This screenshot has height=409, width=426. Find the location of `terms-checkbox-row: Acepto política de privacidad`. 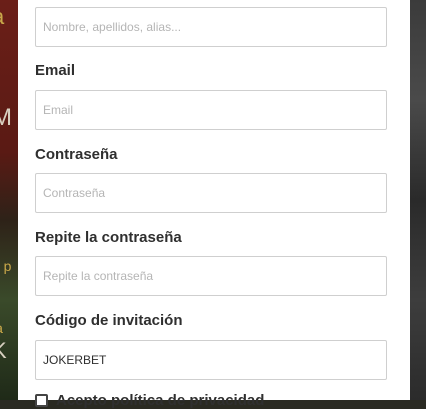

terms-checkbox-row: Acepto política de privacidad is located at coordinates (150, 400).